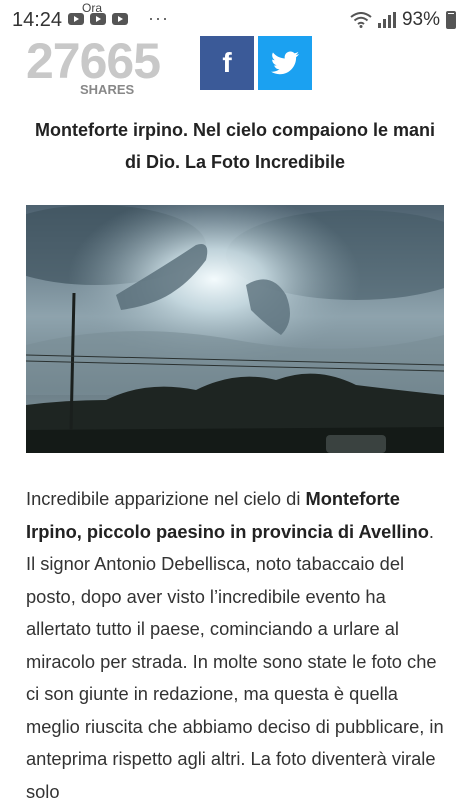 This screenshot has width=470, height=800. Describe the element at coordinates (107, 89) in the screenshot. I see `share-label: SHARES` at that location.